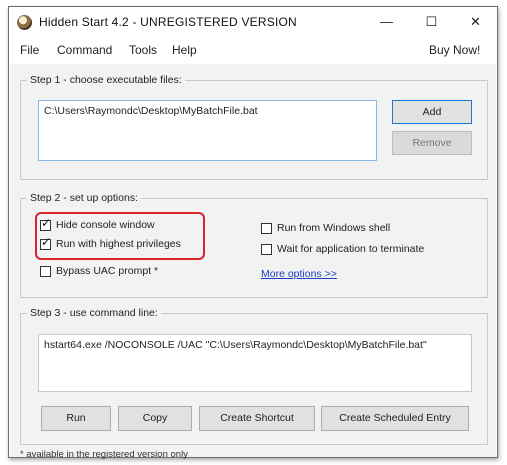 This screenshot has height=465, width=507. I want to click on close-button: ✕, so click(475, 22).